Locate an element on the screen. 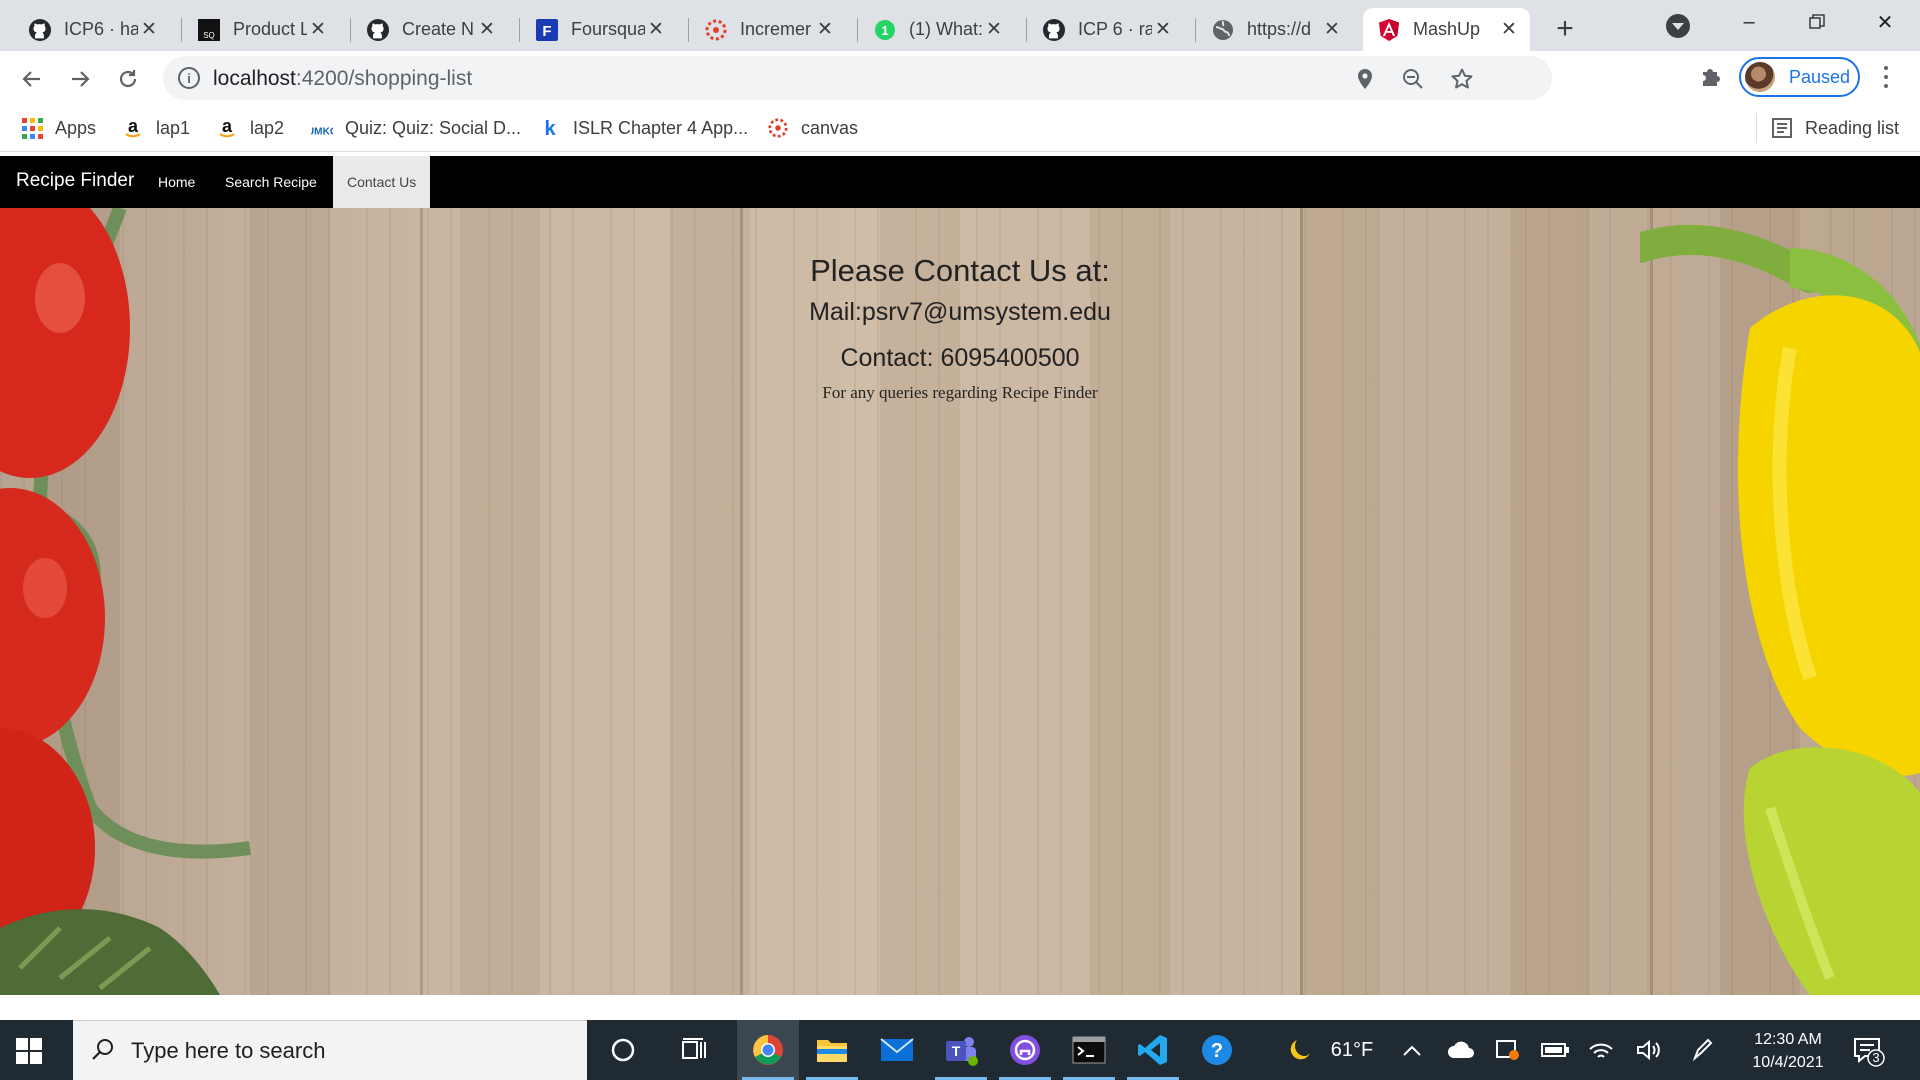 The image size is (1920, 1080). globe-icon is located at coordinates (1223, 30).